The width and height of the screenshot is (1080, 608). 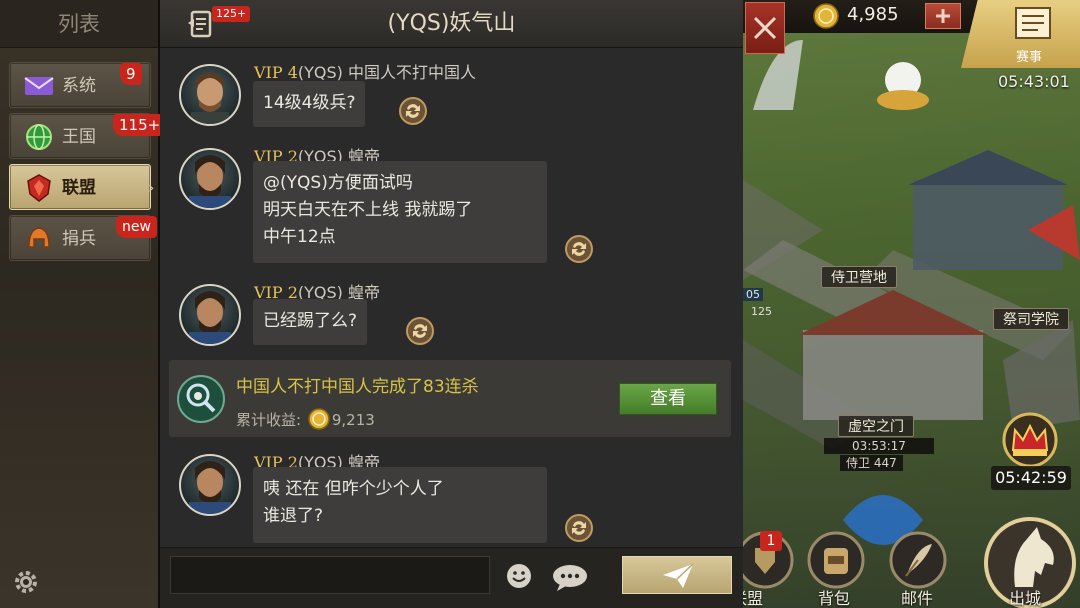 What do you see at coordinates (357, 387) in the screenshot?
I see `event-text: 中国人不打中国人完成了83连杀` at bounding box center [357, 387].